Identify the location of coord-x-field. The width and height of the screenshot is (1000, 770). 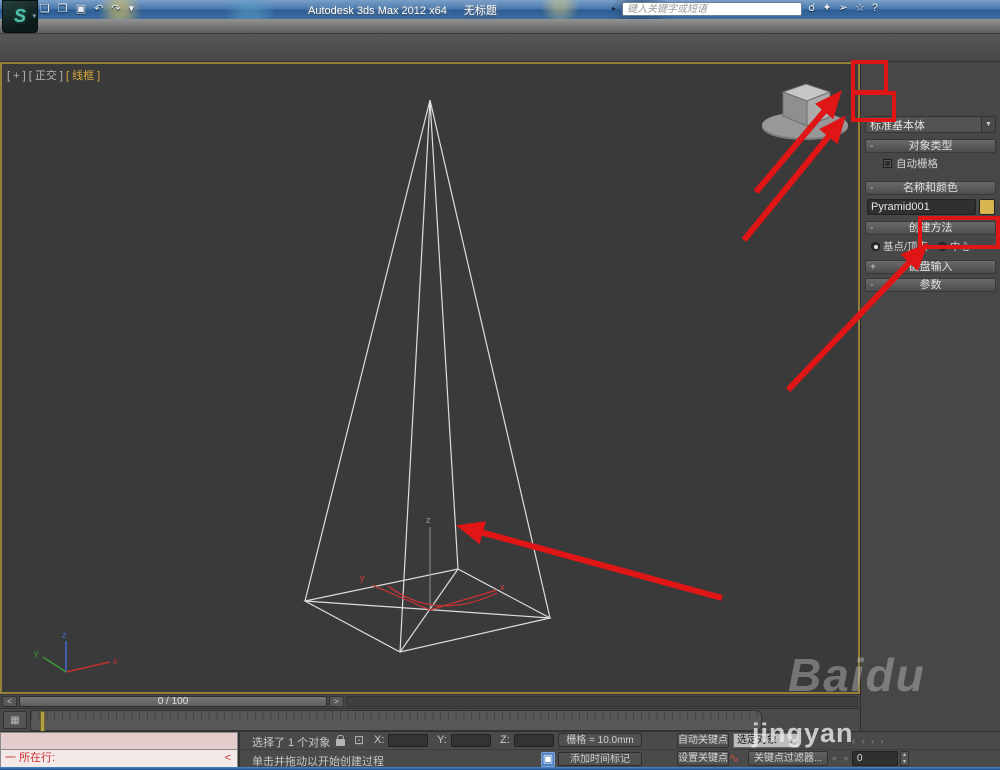
(408, 740).